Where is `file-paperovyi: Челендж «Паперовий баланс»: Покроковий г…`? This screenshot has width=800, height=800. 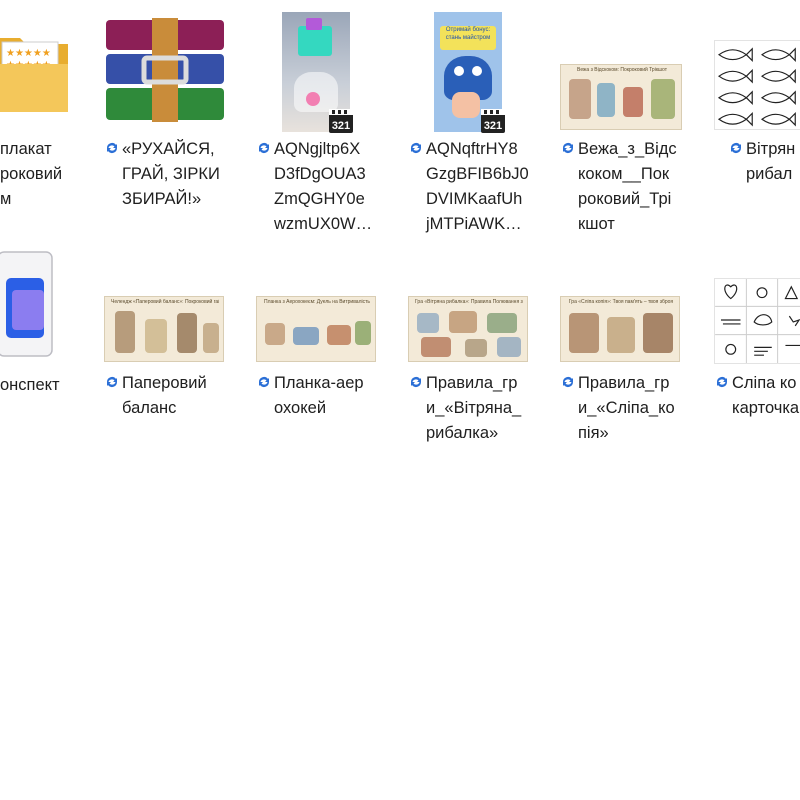
file-paperovyi: Челендж «Паперовий баланс»: Покроковий г… is located at coordinates (170, 350).